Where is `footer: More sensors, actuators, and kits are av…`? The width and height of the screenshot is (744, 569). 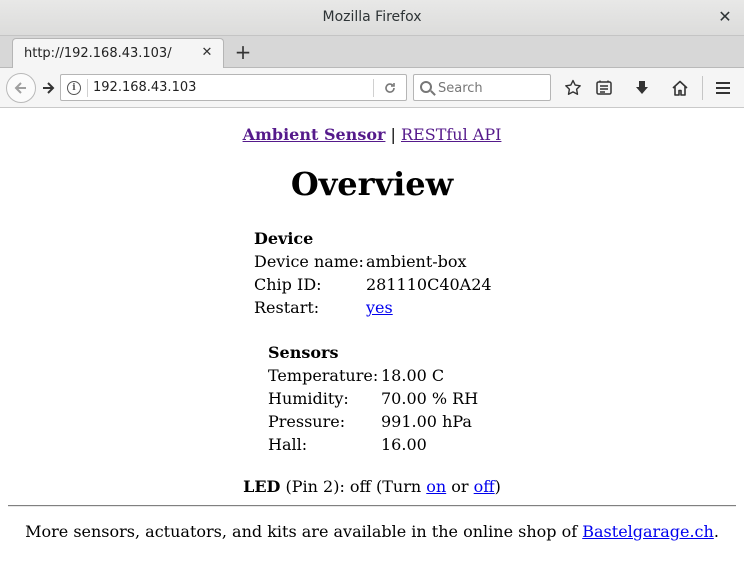
footer: More sensors, actuators, and kits are av… is located at coordinates (372, 531).